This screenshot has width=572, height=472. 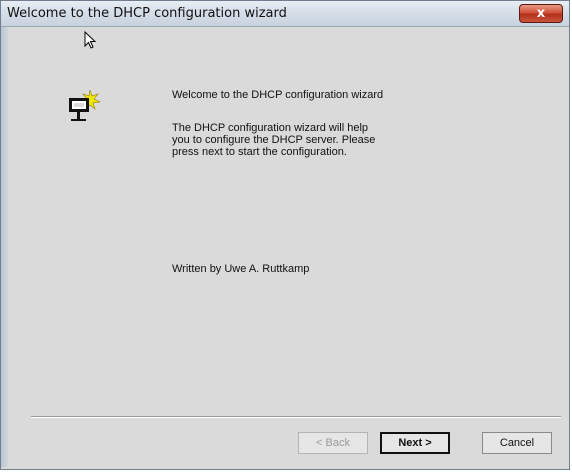 I want to click on wizard-heading: Welcome to the DHCP configuration wizard, so click(x=278, y=95).